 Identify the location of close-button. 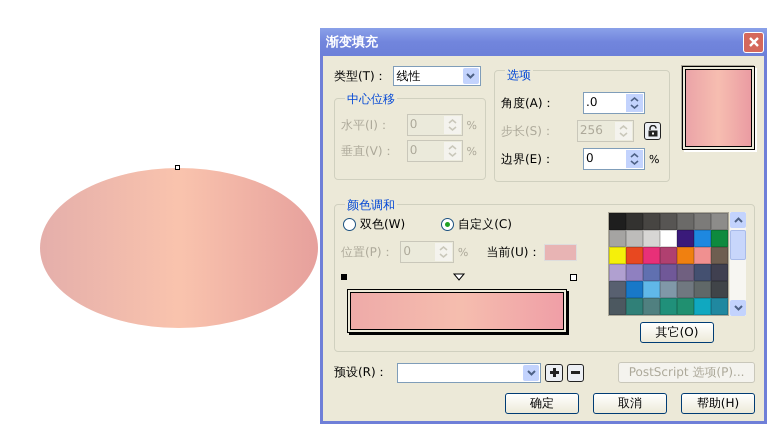
(753, 42).